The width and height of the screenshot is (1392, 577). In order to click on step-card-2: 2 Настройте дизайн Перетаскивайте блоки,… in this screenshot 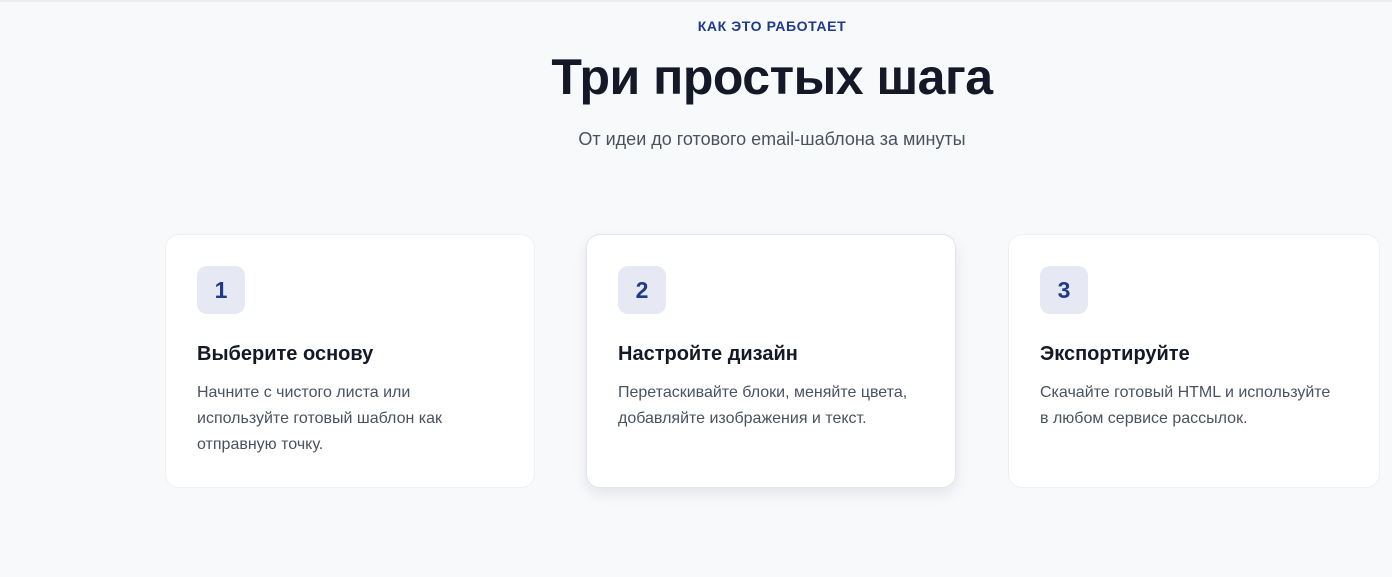, I will do `click(771, 361)`.